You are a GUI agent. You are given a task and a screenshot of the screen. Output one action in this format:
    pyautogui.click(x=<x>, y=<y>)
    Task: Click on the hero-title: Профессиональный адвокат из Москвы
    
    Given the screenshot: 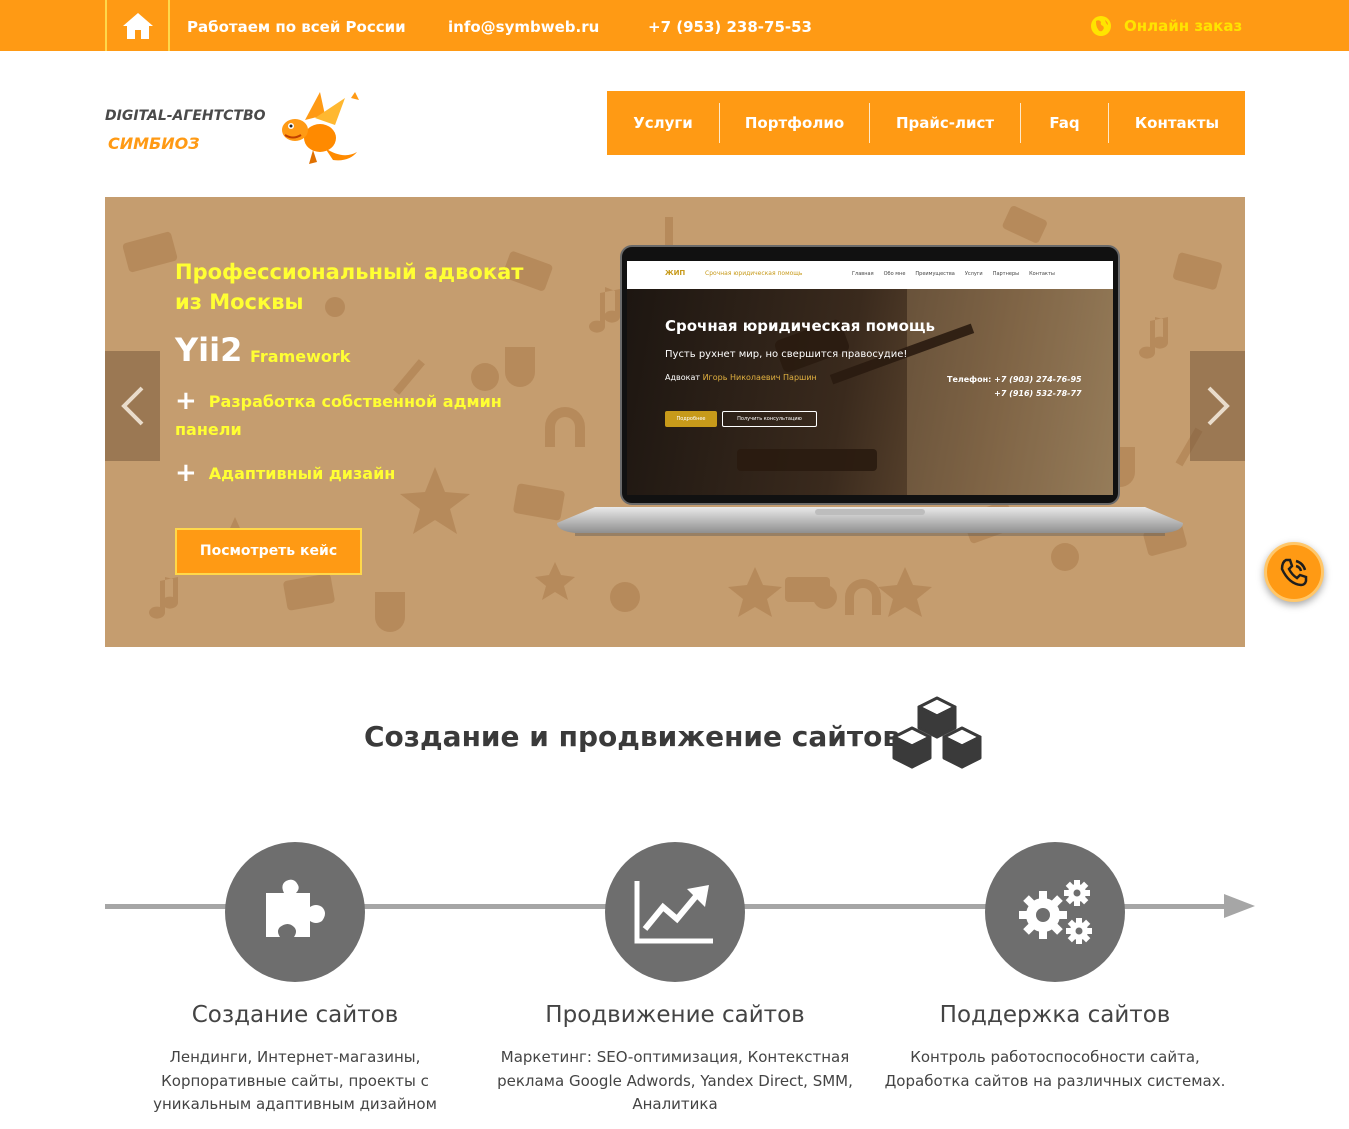 What is the action you would take?
    pyautogui.click(x=349, y=287)
    